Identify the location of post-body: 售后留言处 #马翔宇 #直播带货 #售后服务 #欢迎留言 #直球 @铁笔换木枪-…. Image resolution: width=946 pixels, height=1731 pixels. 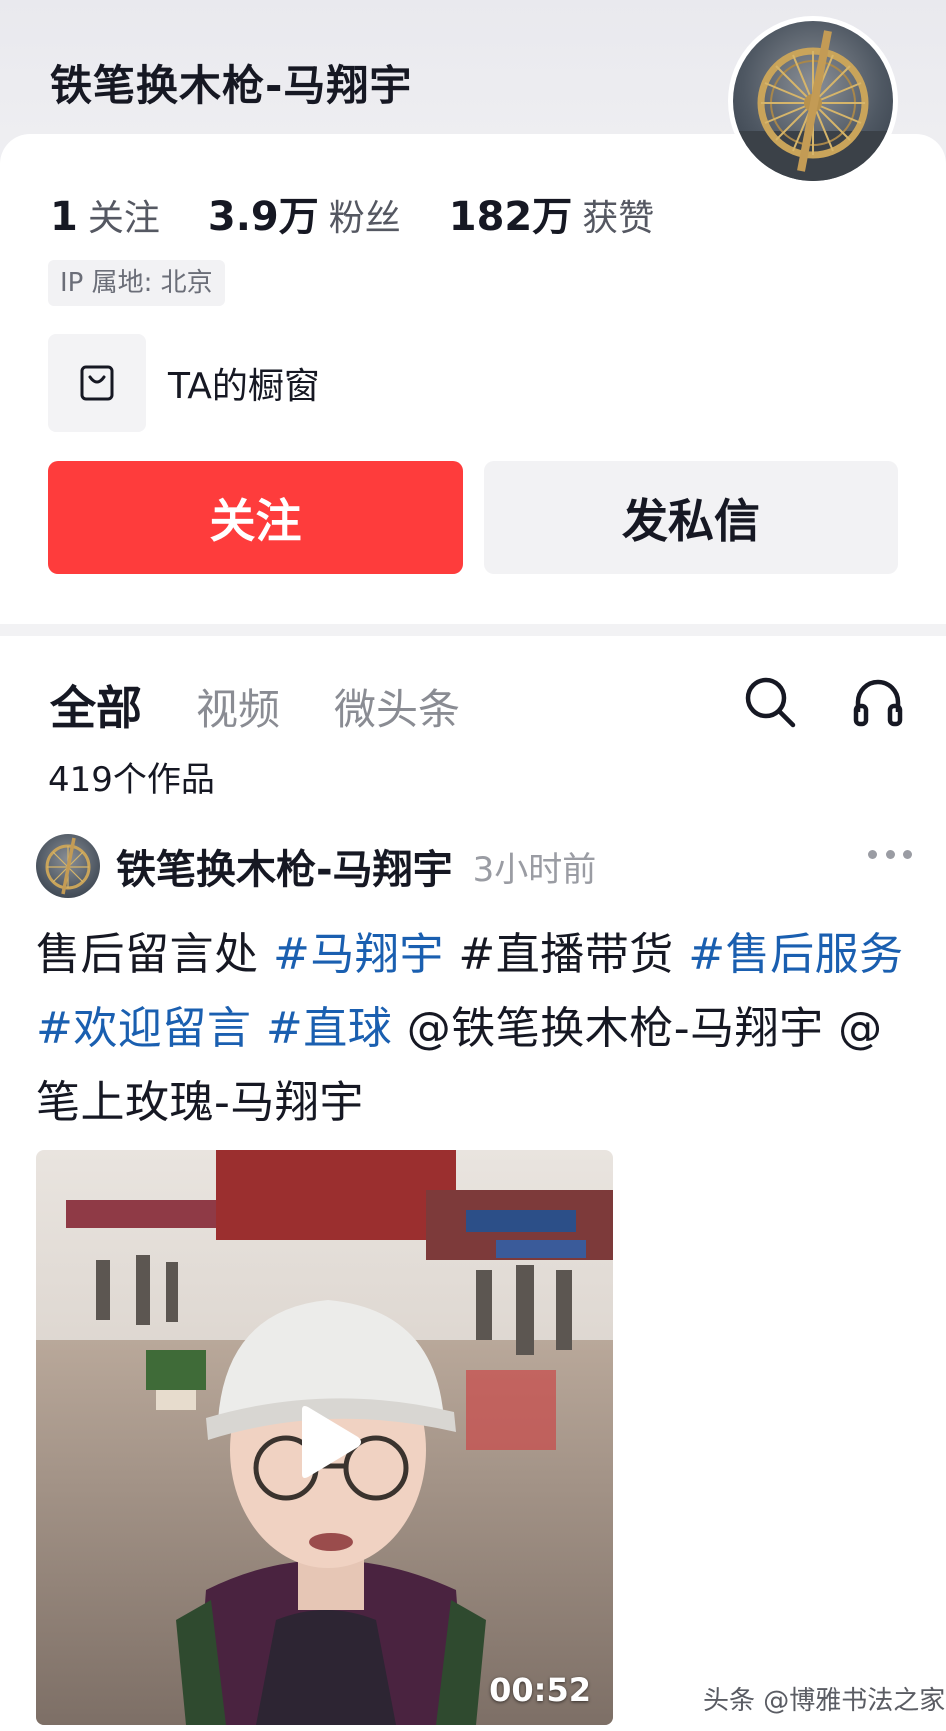
(476, 1029).